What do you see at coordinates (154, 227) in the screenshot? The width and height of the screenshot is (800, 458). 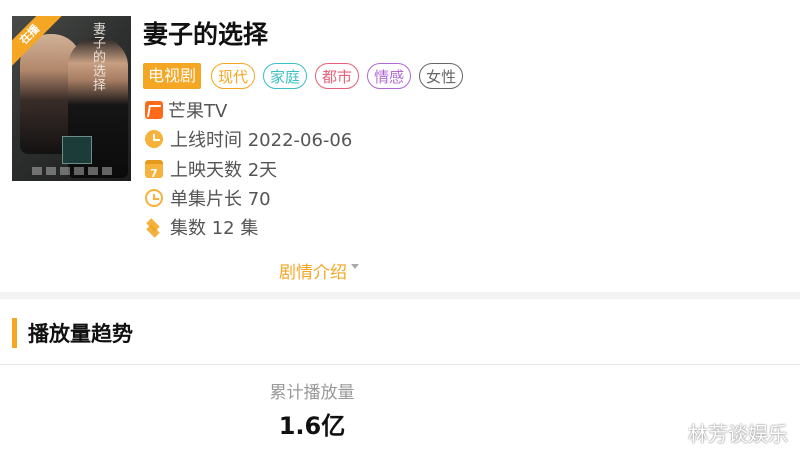 I see `layers-icon` at bounding box center [154, 227].